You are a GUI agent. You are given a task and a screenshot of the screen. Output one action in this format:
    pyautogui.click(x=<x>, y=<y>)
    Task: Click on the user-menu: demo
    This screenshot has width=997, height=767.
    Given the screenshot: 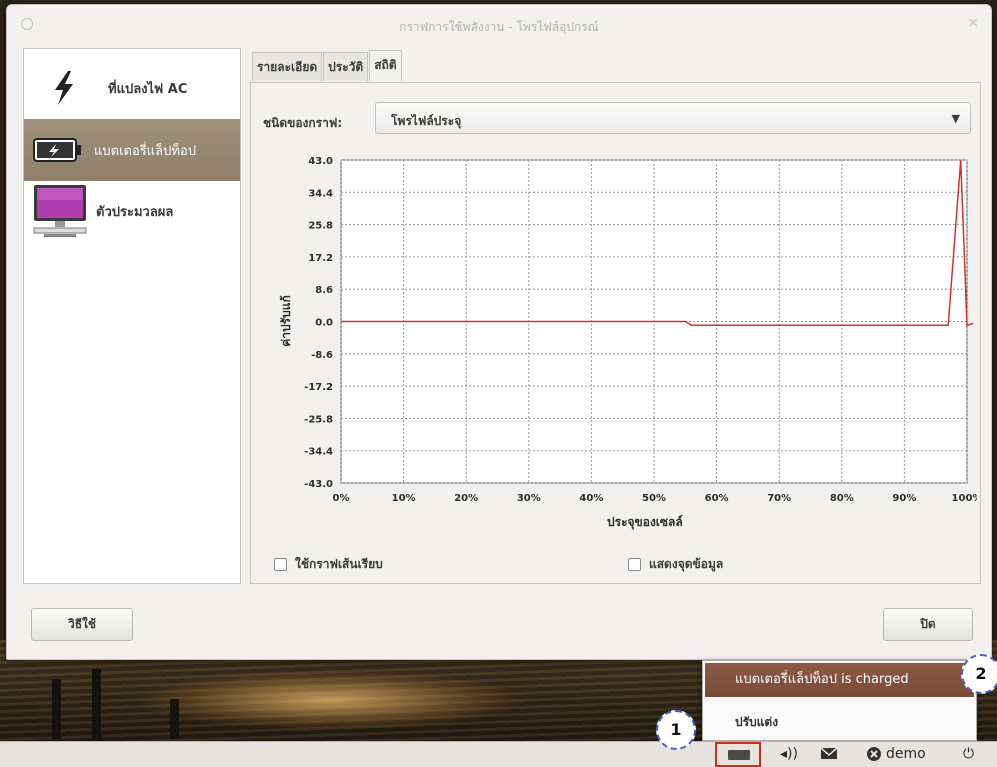 What is the action you would take?
    pyautogui.click(x=896, y=754)
    